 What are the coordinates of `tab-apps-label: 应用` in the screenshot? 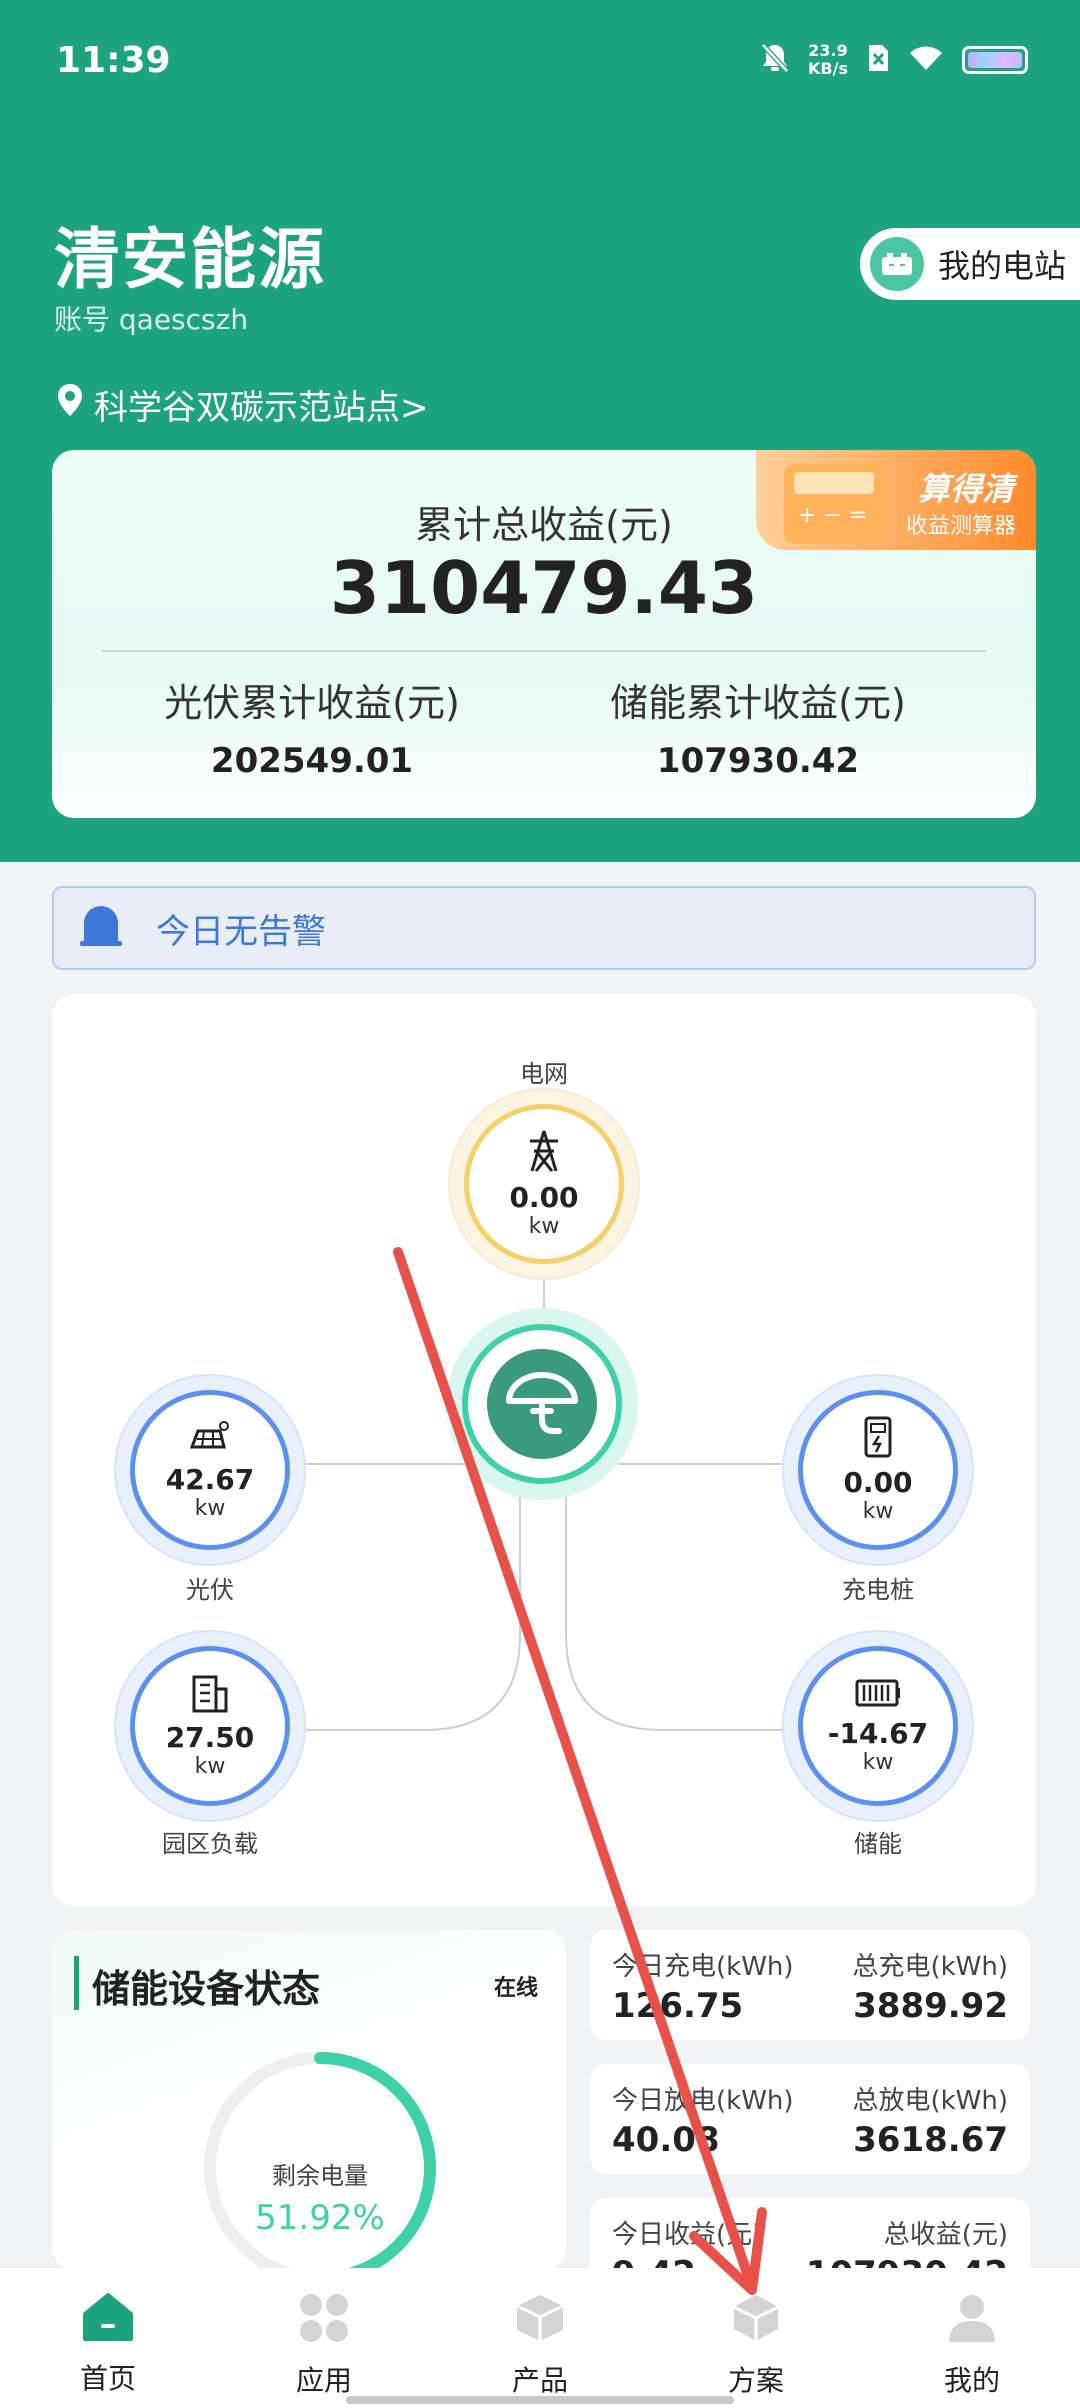 It's located at (323, 2380).